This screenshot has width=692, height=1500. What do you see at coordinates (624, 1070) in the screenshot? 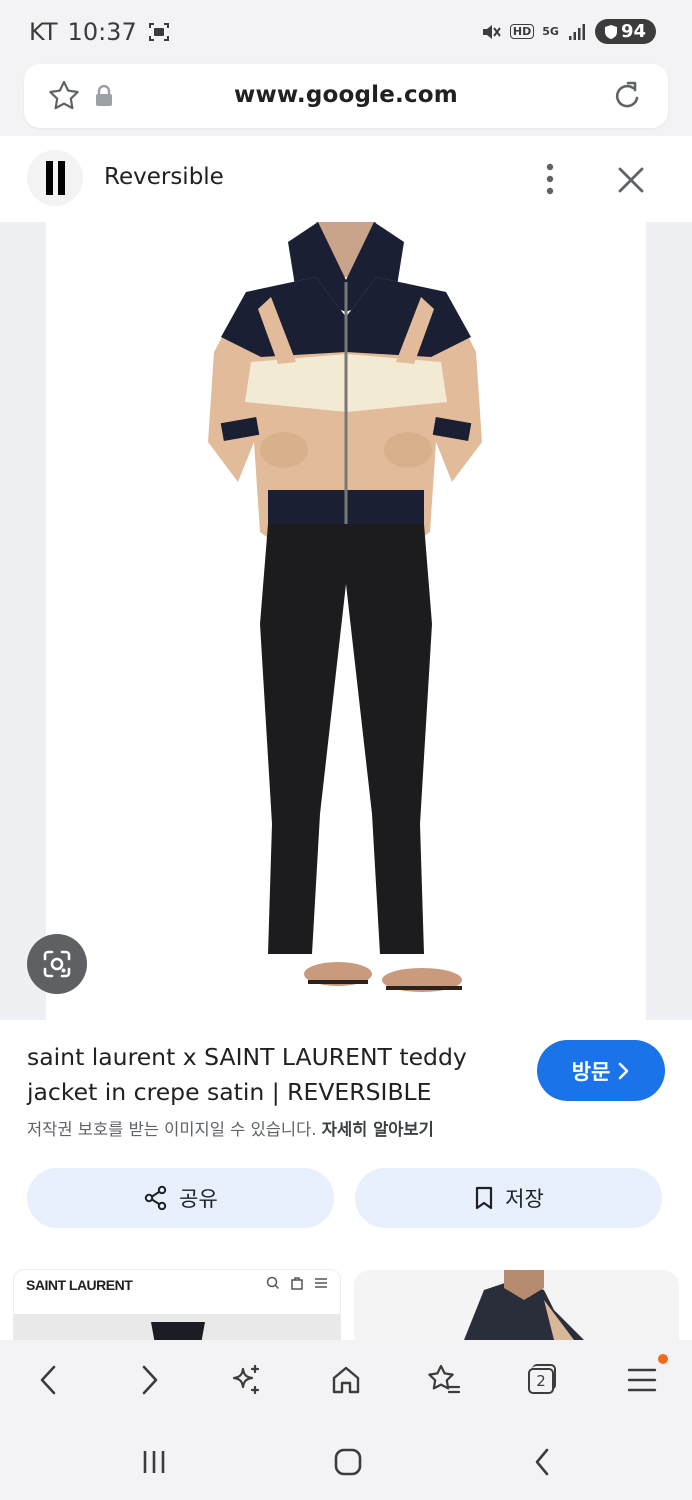
I see `chevron-right-icon` at bounding box center [624, 1070].